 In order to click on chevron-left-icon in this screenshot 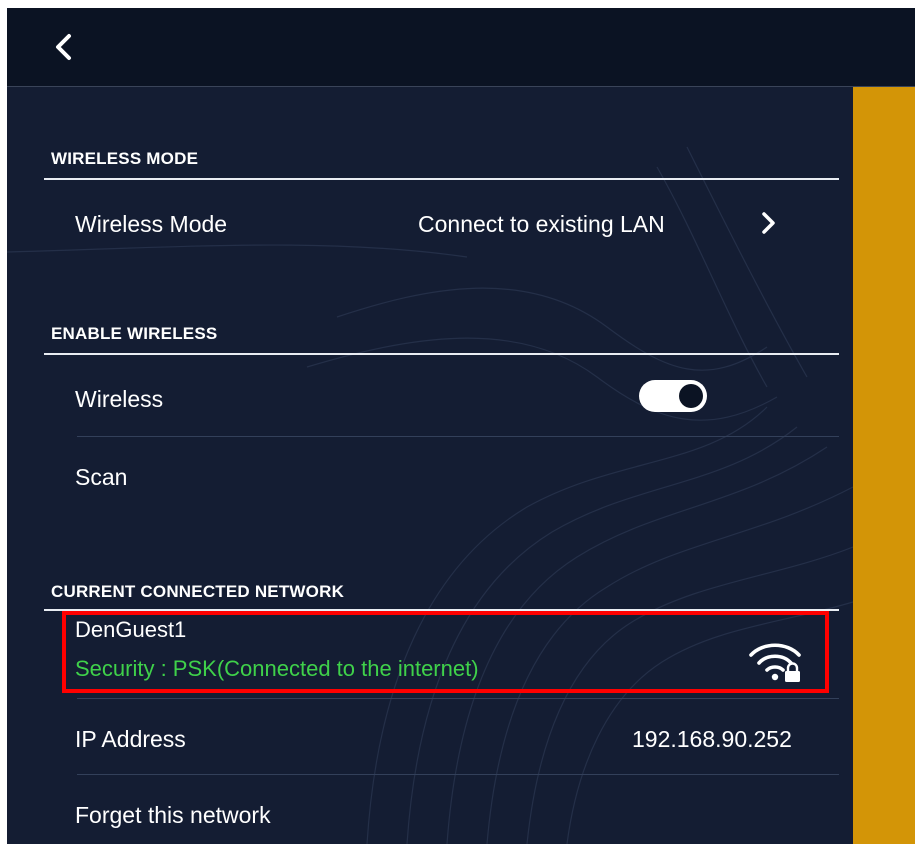, I will do `click(63, 47)`.